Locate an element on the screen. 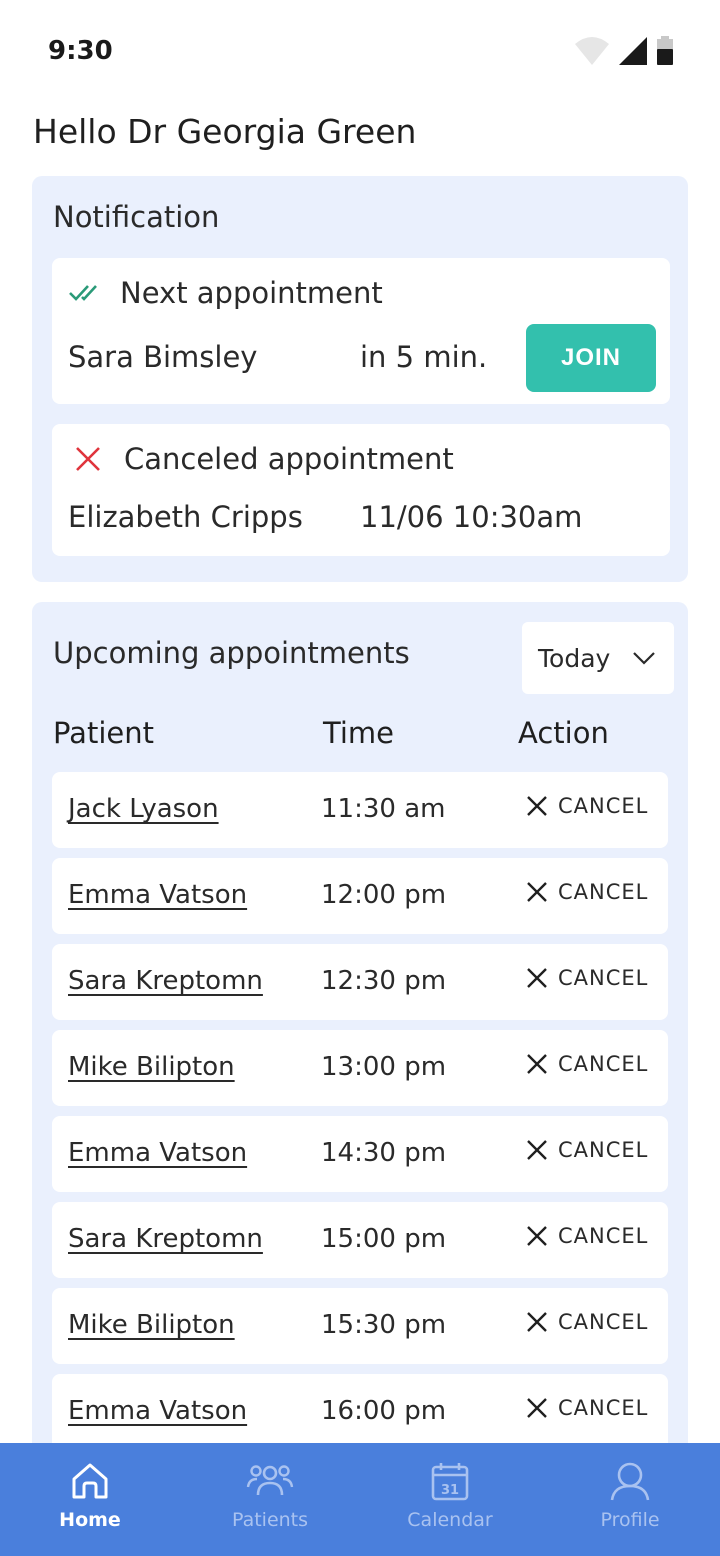  signal-icon is located at coordinates (633, 51).